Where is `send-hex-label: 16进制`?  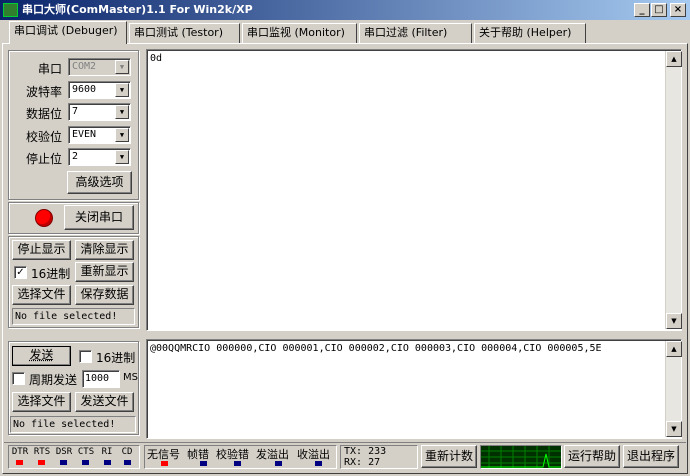 send-hex-label: 16进制 is located at coordinates (116, 358).